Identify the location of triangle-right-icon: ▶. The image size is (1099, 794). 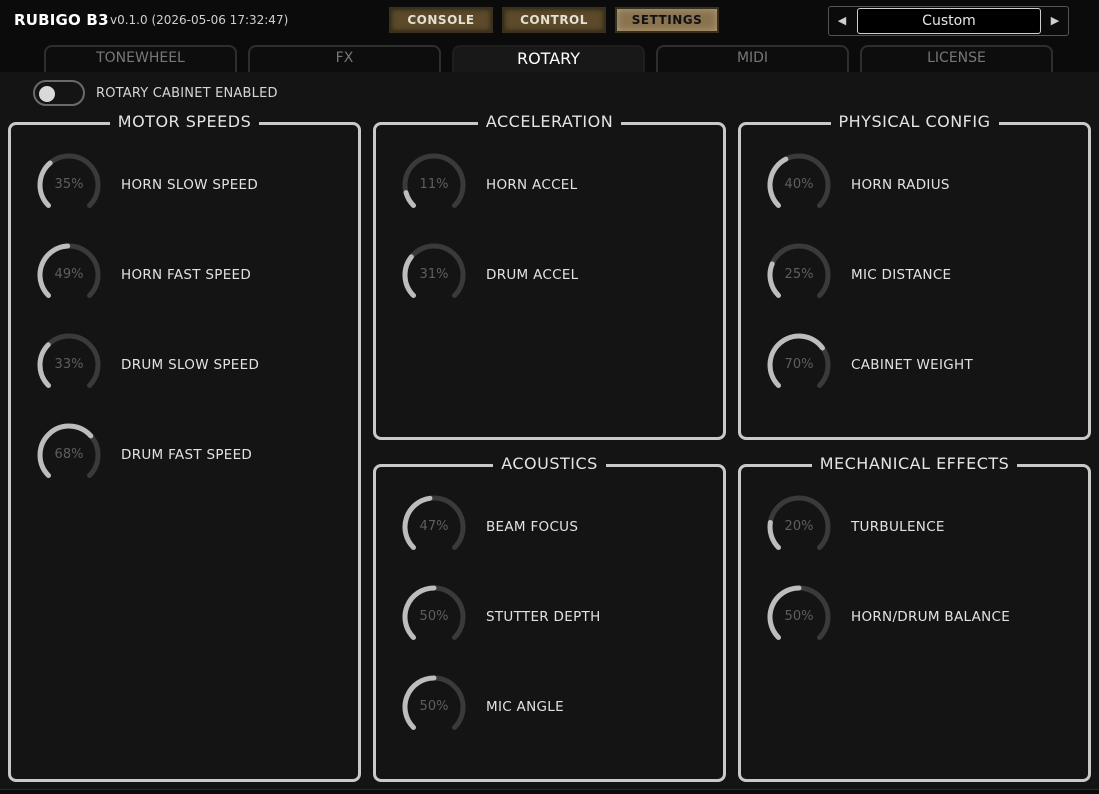
(1055, 20).